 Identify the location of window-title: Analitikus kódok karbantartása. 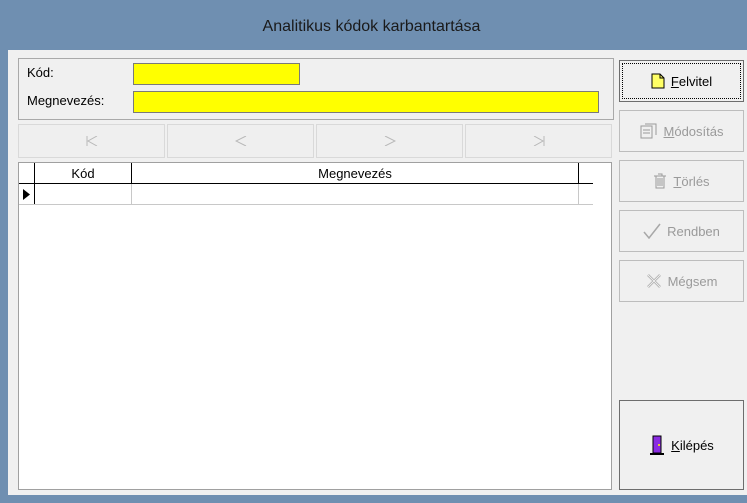
(371, 26).